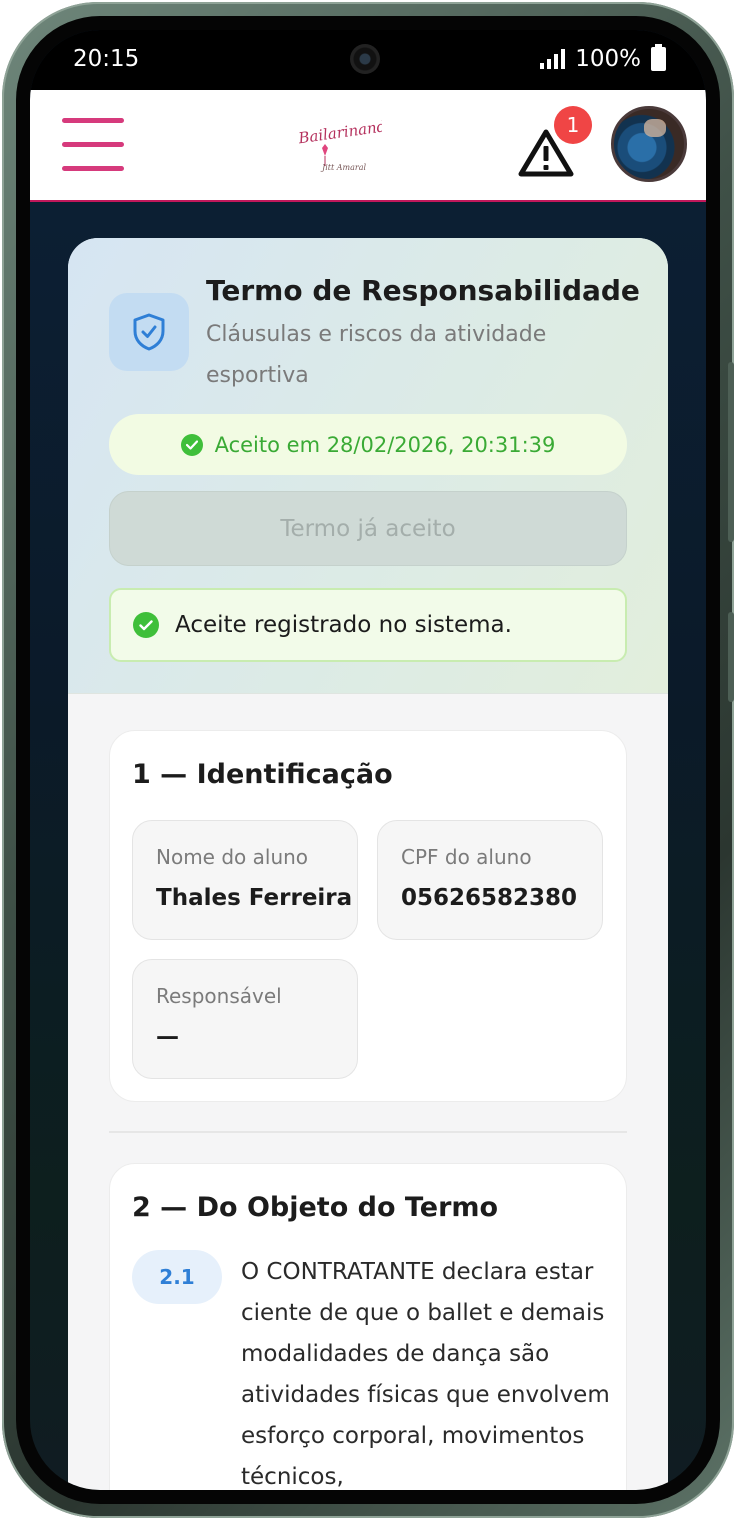 Image resolution: width=736 pixels, height=1520 pixels. Describe the element at coordinates (368, 1132) in the screenshot. I see `section-divider` at that location.